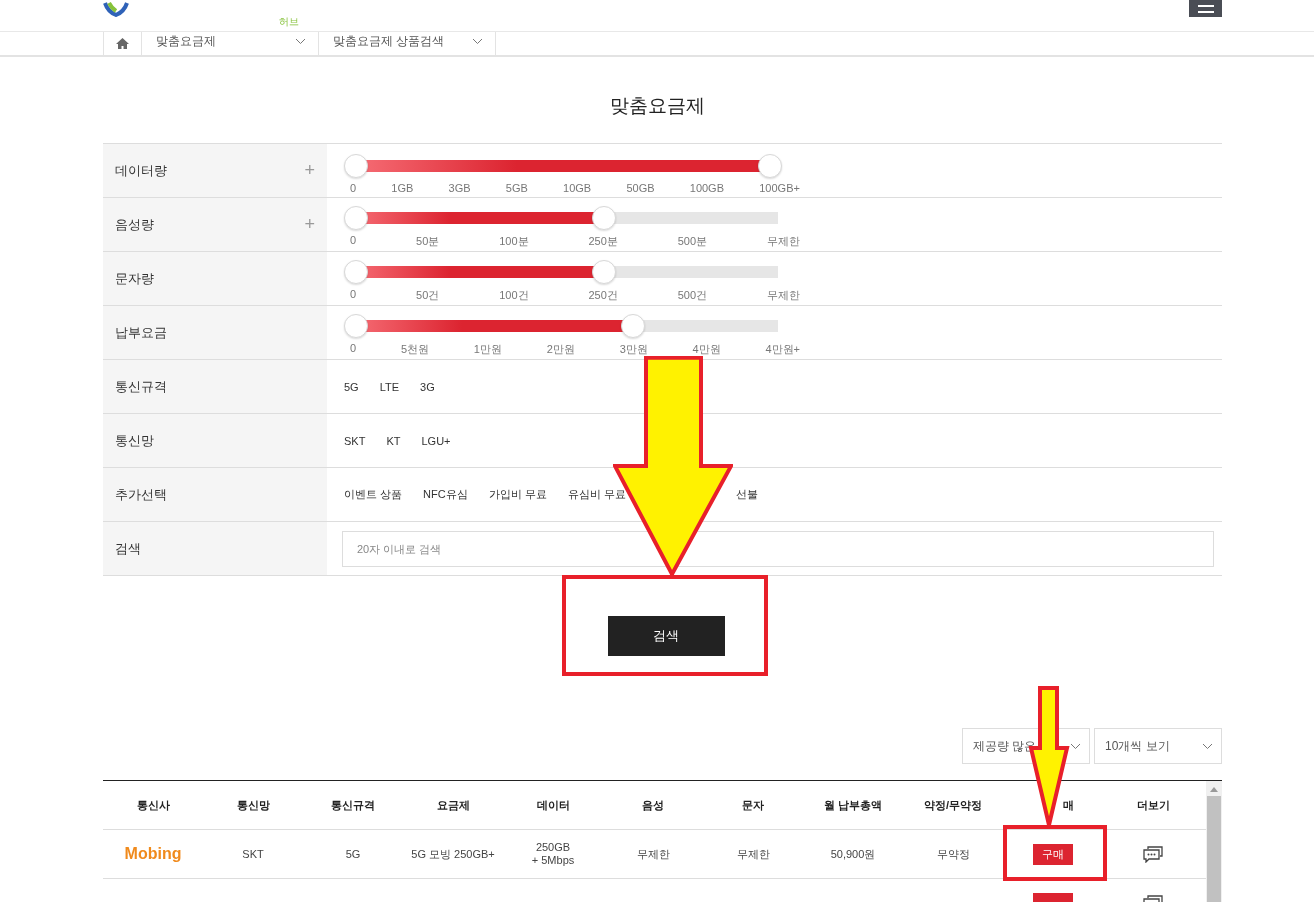 The width and height of the screenshot is (1314, 902). Describe the element at coordinates (428, 295) in the screenshot. I see `tick-label: 50건` at that location.